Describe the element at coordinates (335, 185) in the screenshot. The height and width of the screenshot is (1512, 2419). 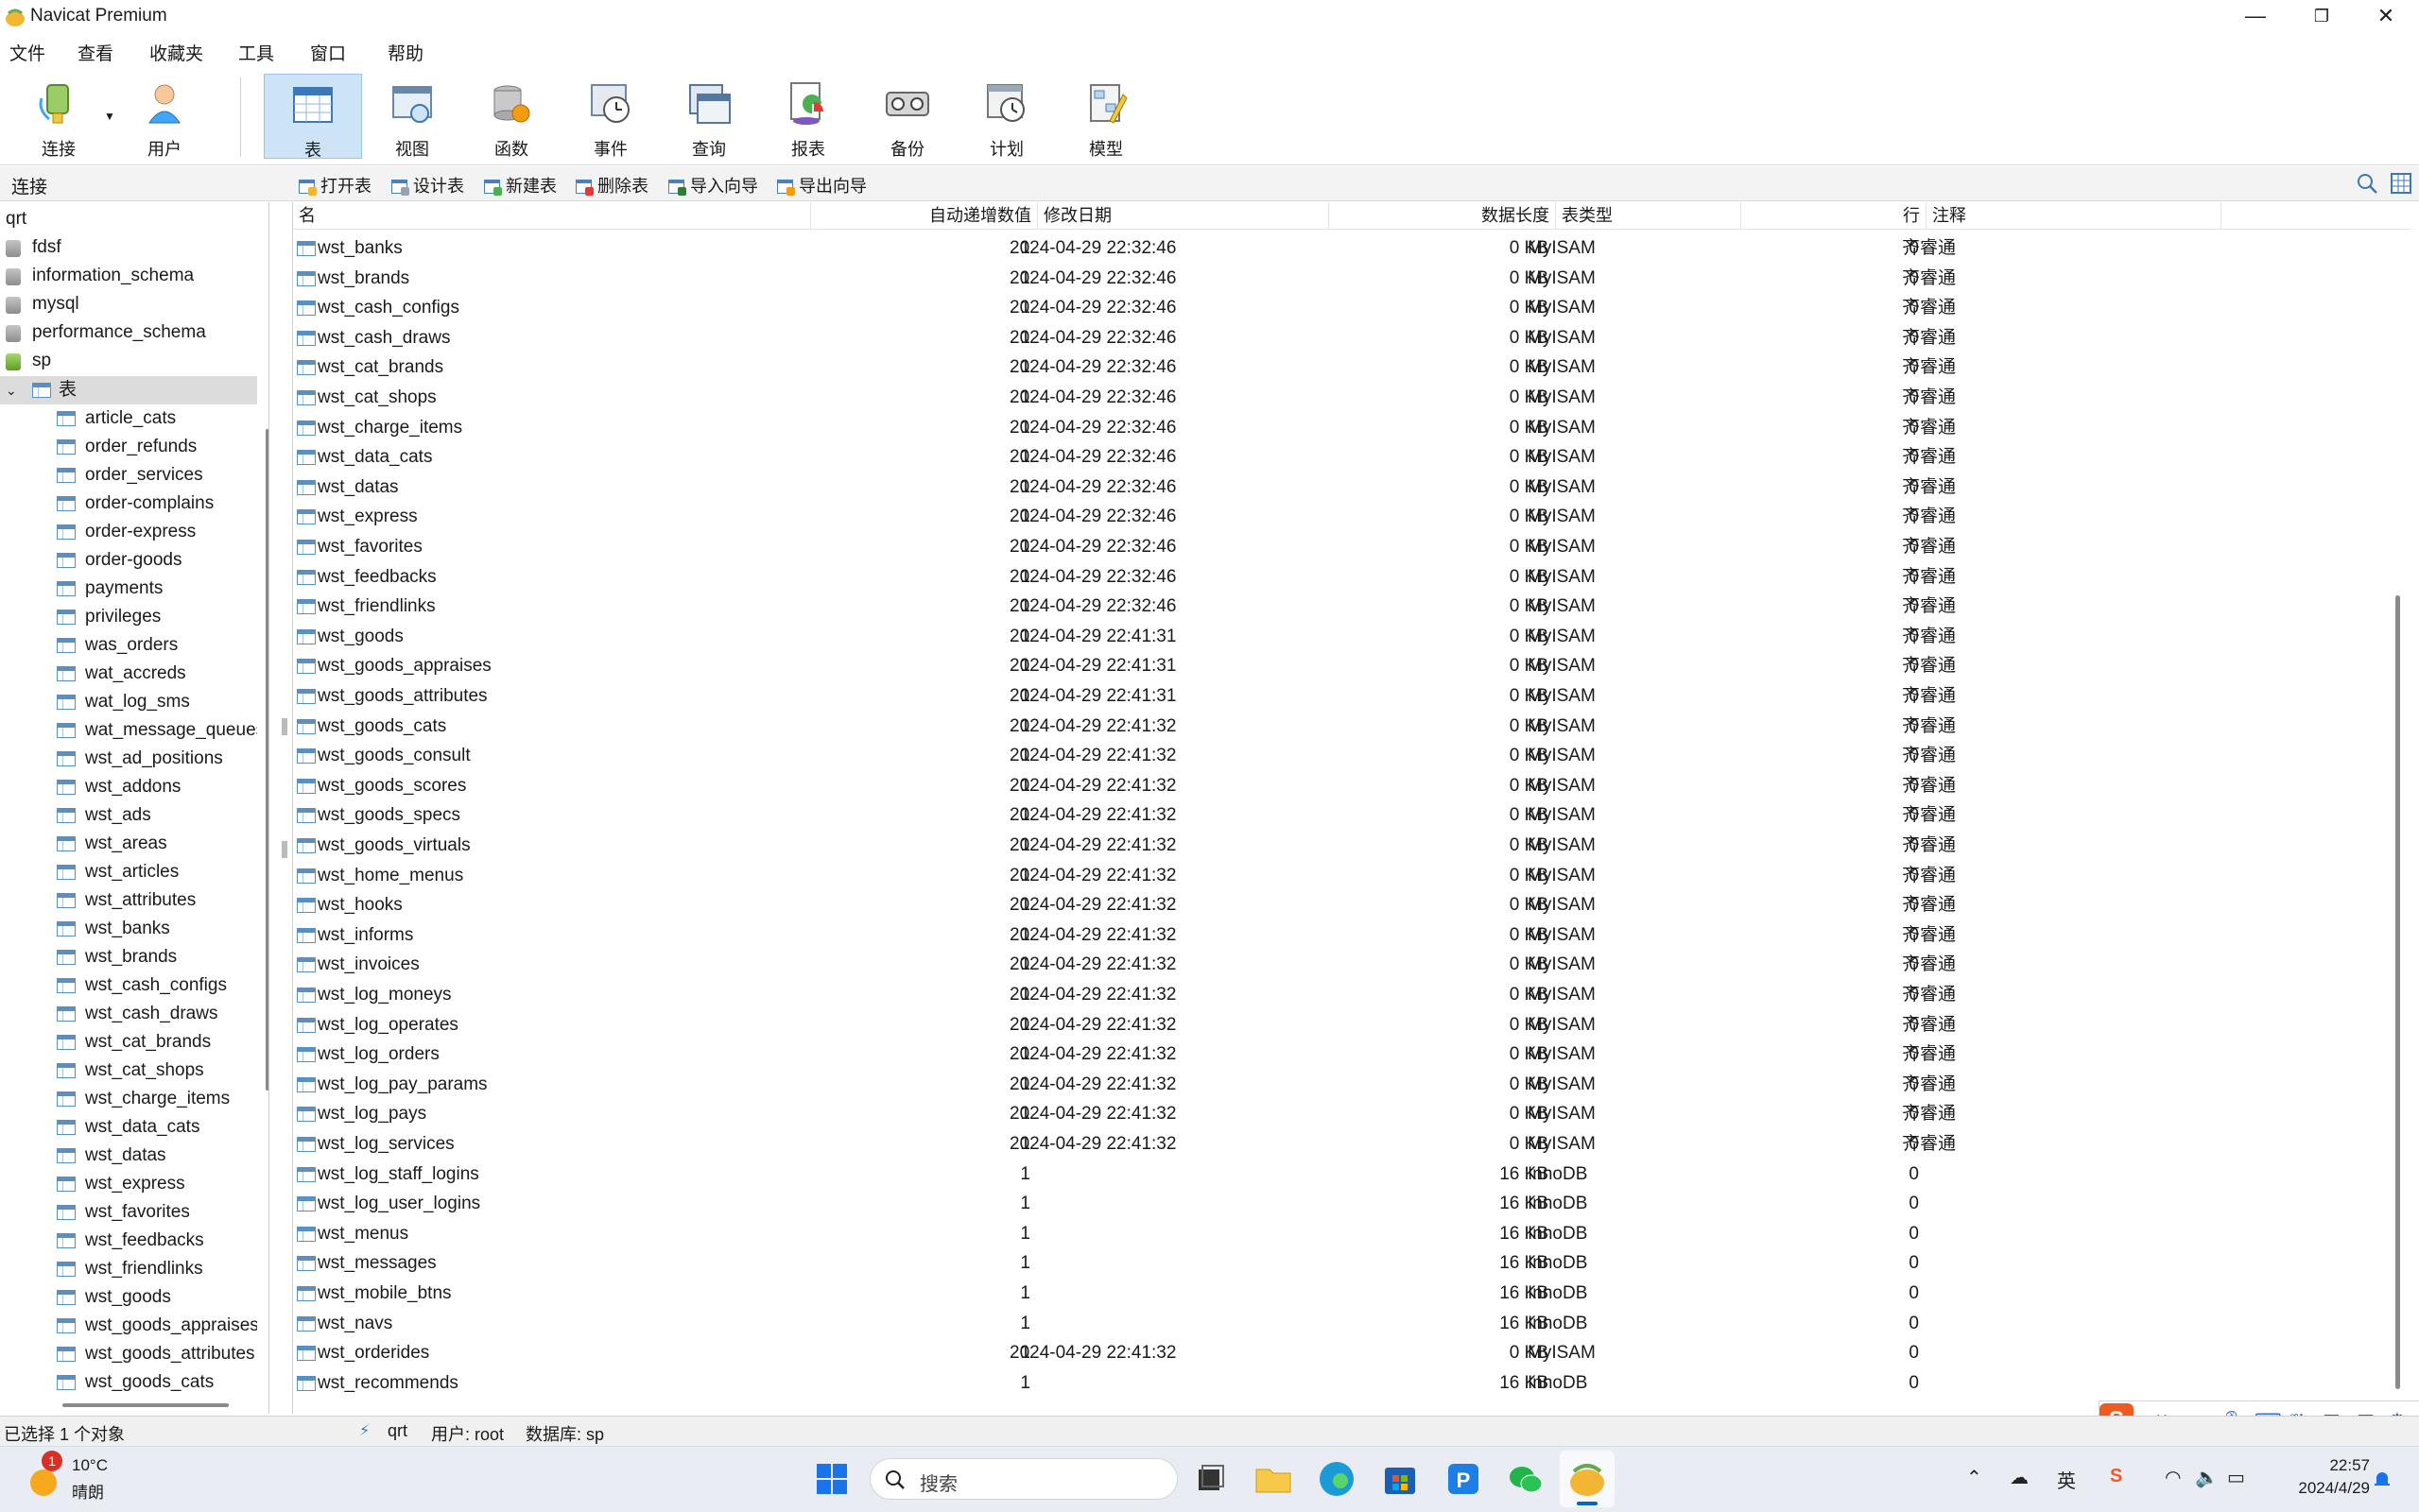
I see `open-table-button: 打开表` at that location.